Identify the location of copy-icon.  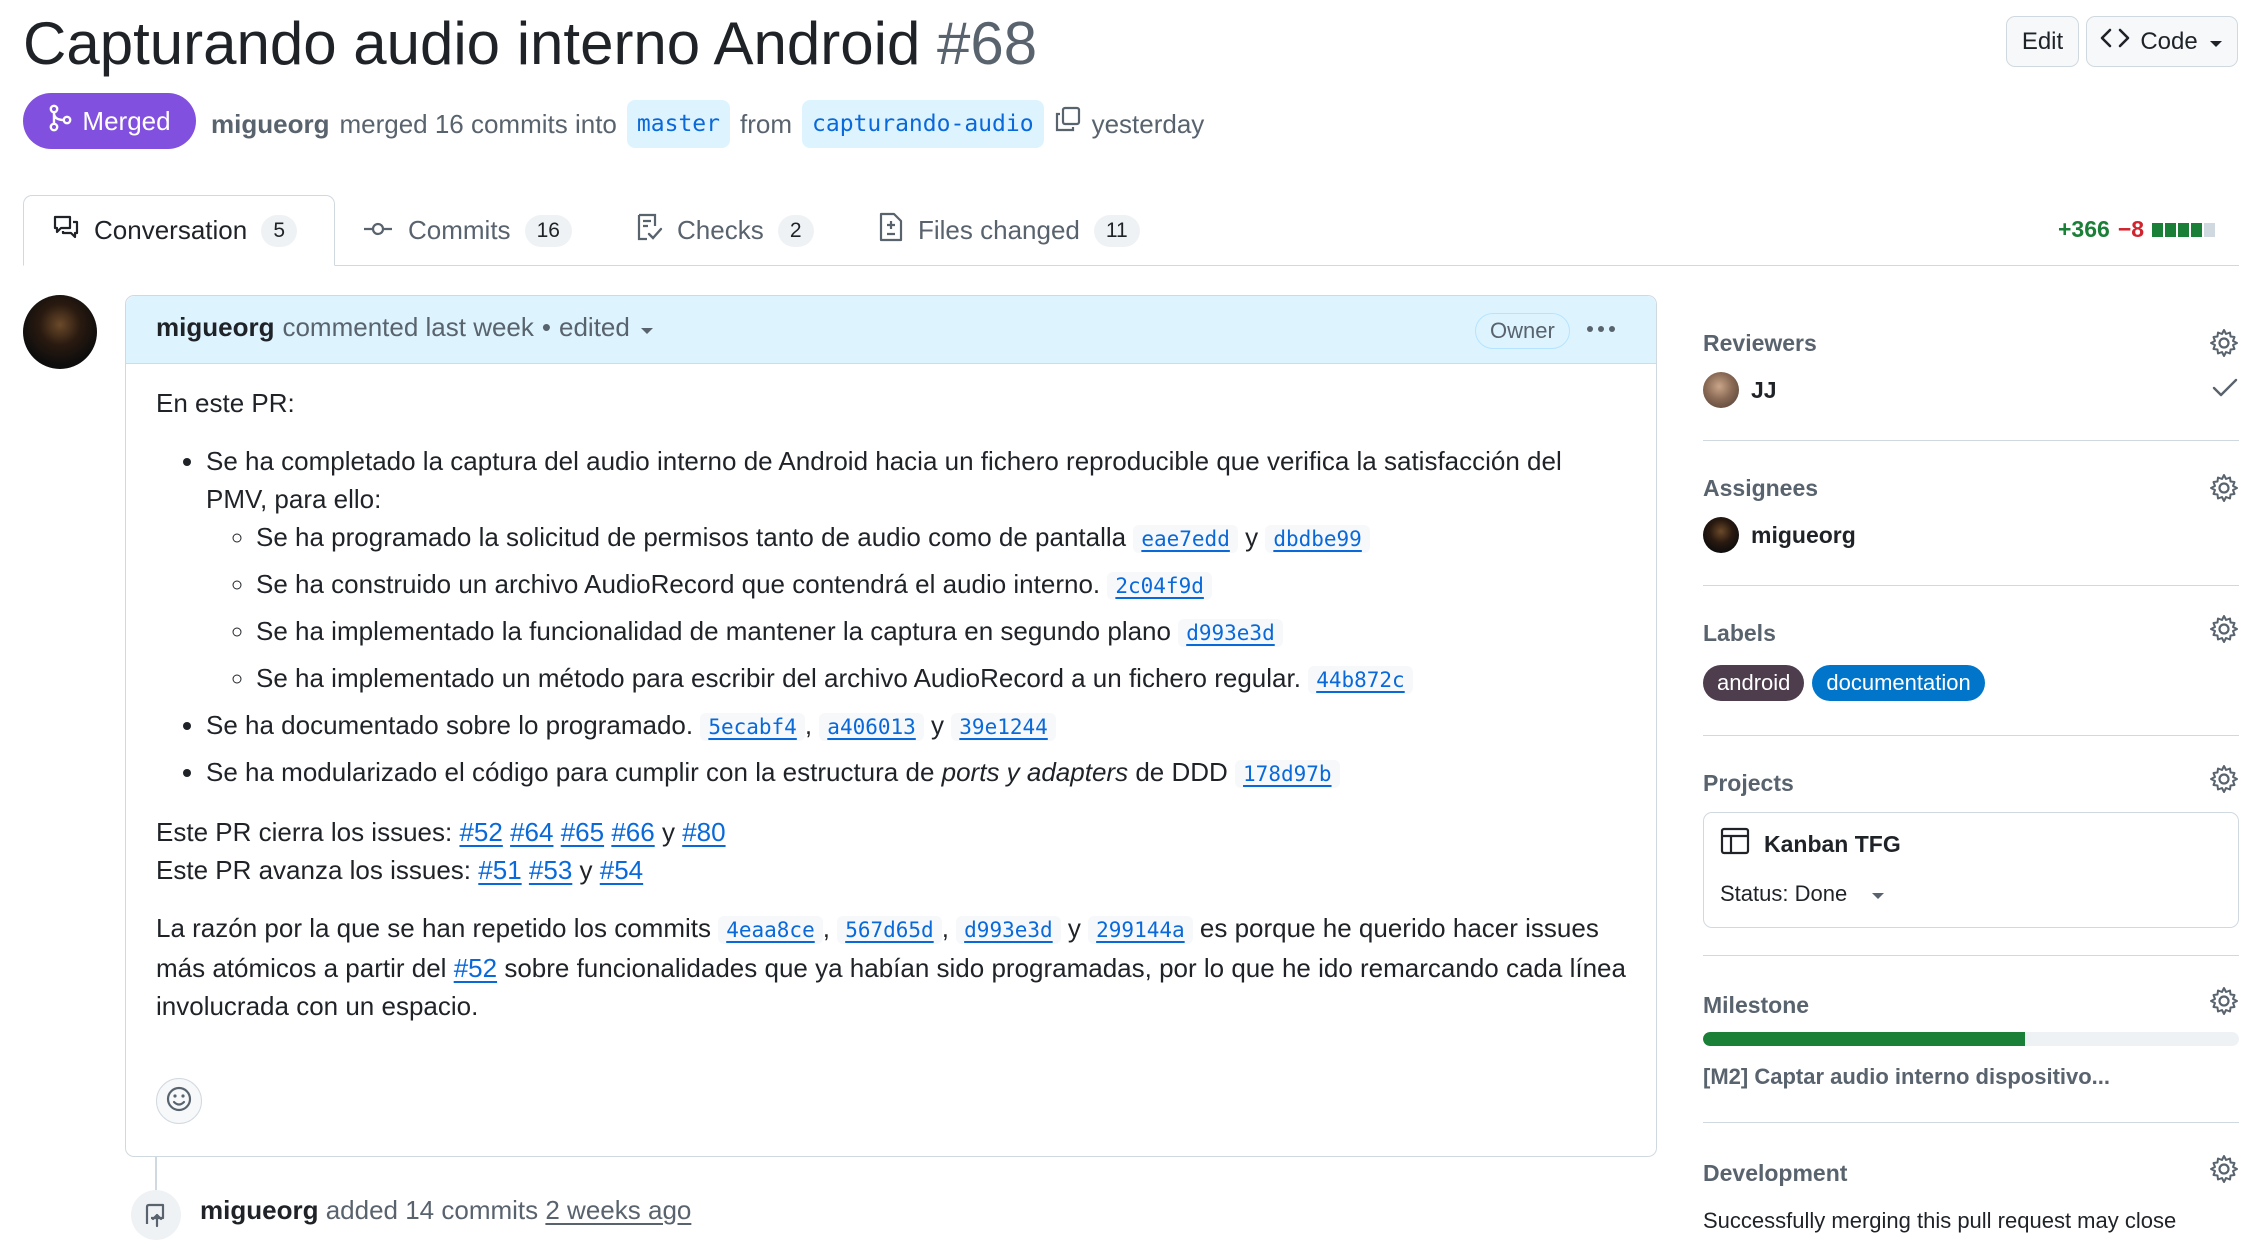
(1068, 124).